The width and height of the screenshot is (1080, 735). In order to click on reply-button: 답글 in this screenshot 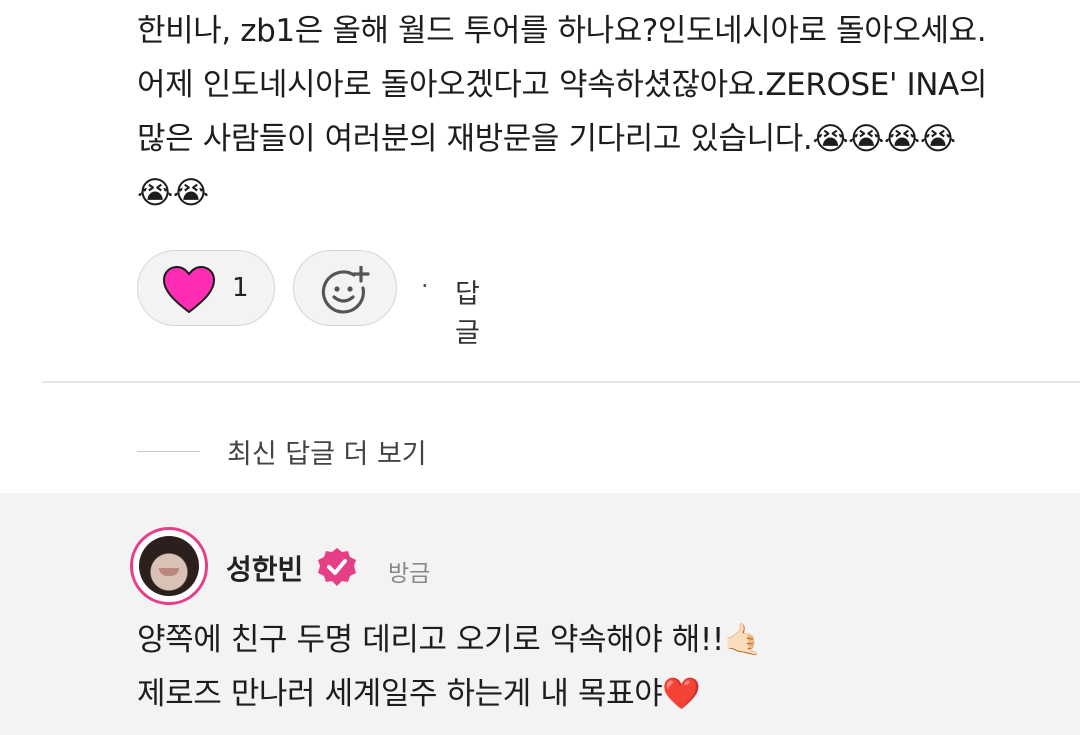, I will do `click(467, 311)`.